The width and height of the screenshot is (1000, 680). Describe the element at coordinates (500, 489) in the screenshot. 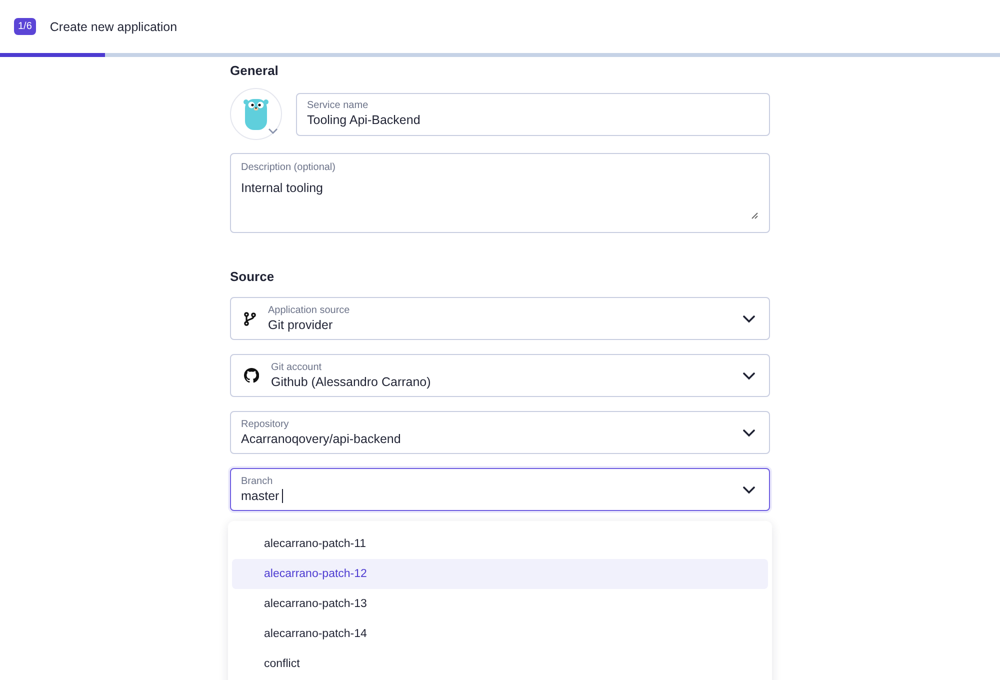

I see `select-field: Branch master` at that location.